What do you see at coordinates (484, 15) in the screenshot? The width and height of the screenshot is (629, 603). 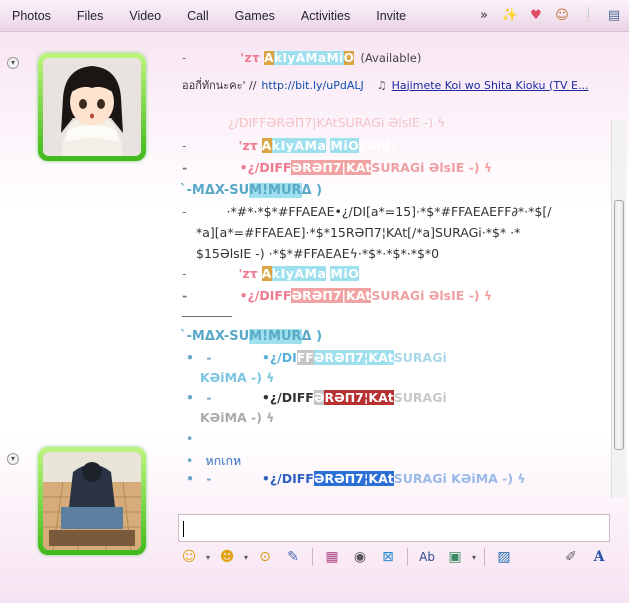 I see `more-arrow-icon: »` at bounding box center [484, 15].